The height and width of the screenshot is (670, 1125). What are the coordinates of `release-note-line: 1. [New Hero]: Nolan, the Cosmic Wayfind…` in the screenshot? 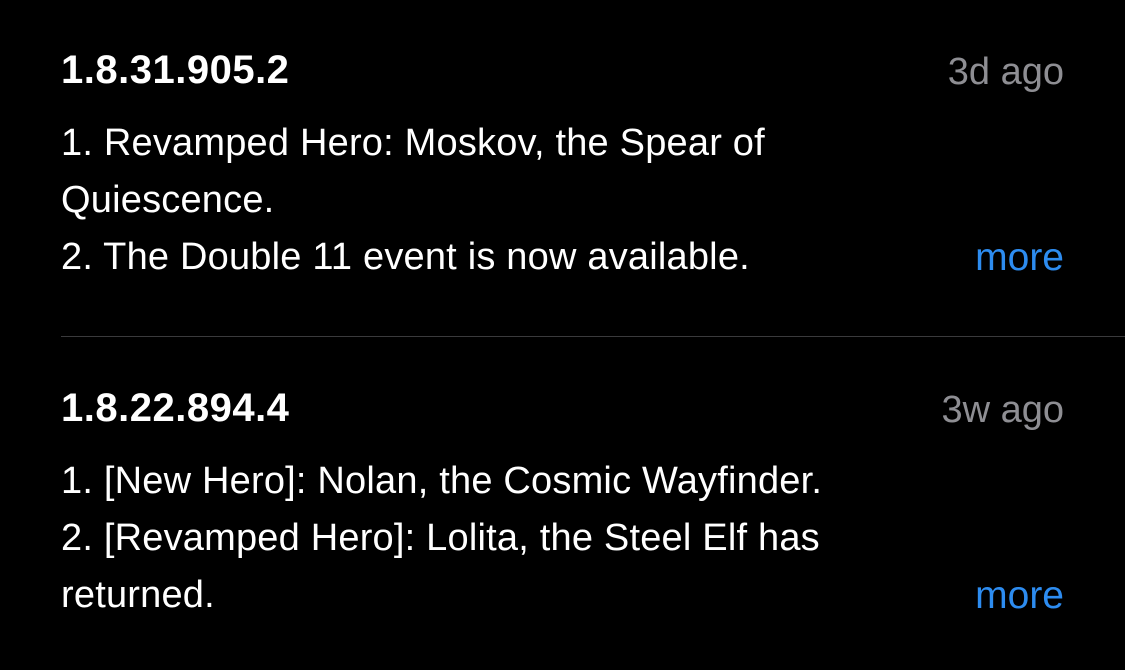 It's located at (442, 481).